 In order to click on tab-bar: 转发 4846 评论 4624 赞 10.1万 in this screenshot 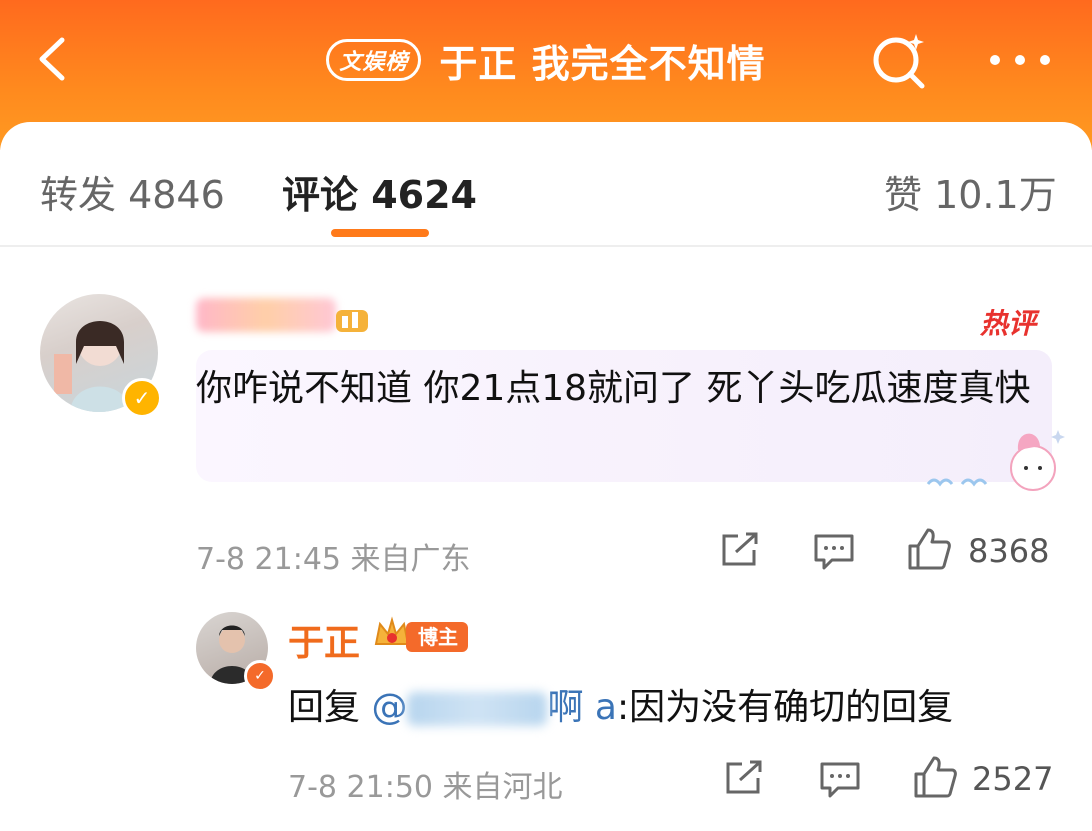, I will do `click(546, 184)`.